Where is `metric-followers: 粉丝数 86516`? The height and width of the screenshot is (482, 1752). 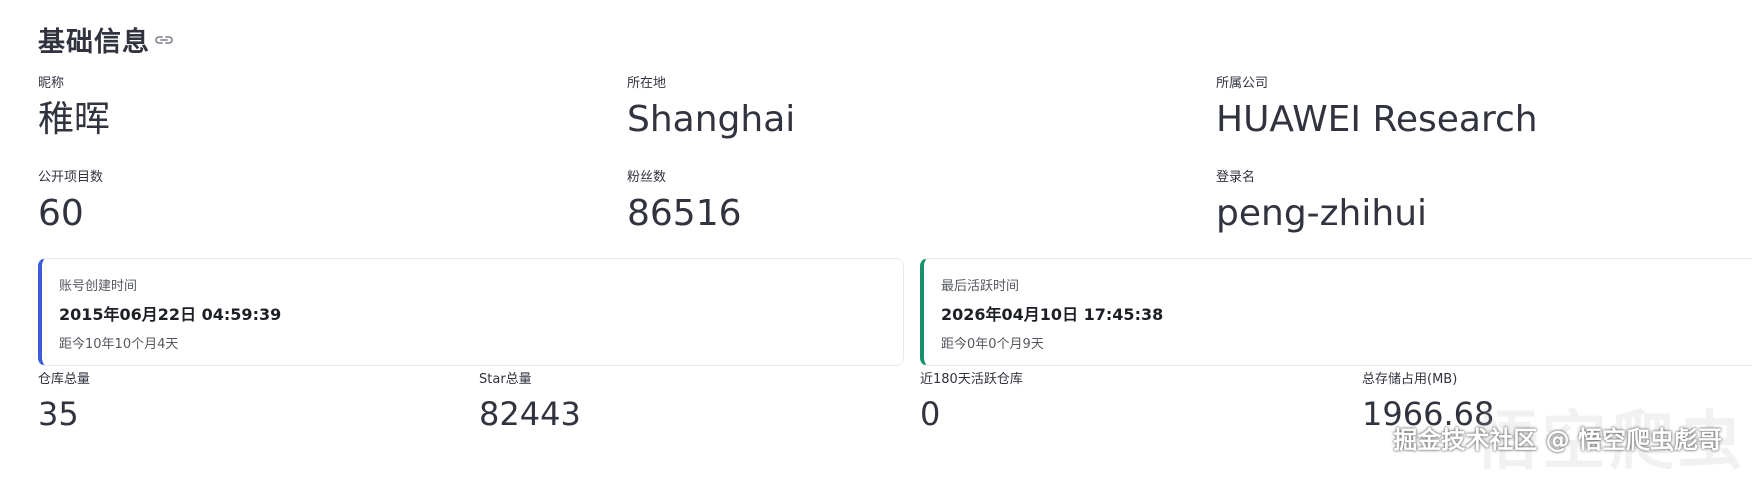
metric-followers: 粉丝数 86516 is located at coordinates (684, 203).